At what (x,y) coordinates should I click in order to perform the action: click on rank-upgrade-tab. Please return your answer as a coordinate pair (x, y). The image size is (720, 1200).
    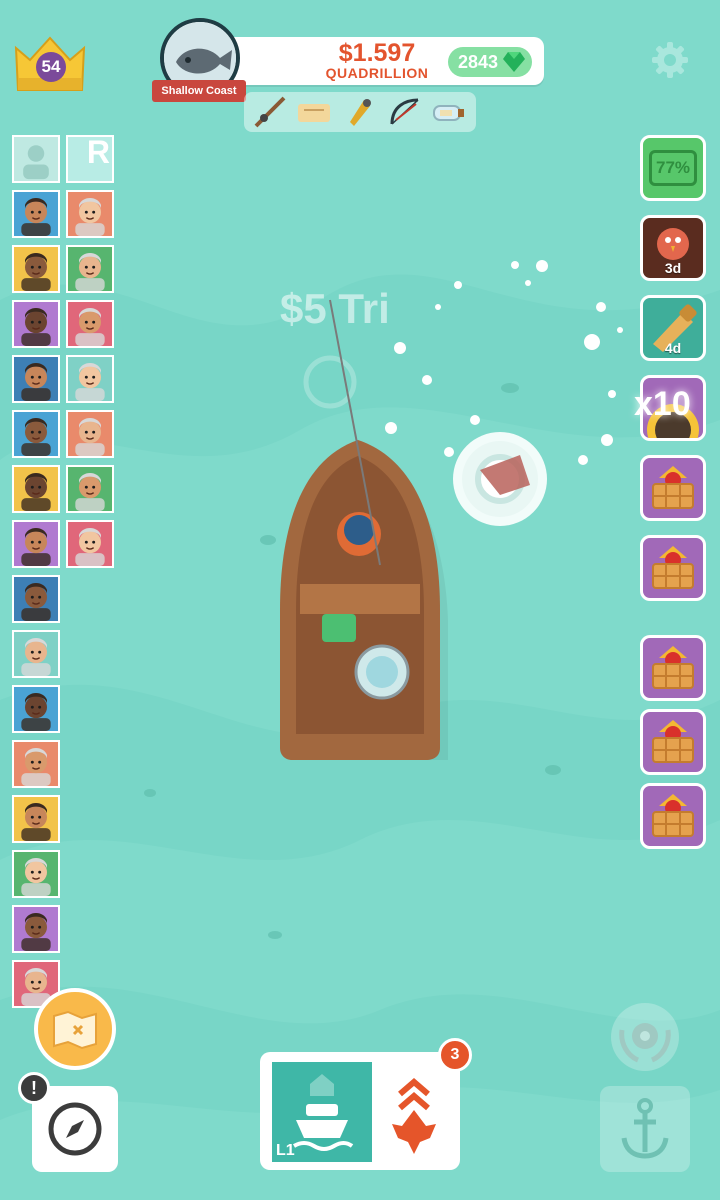
    Looking at the image, I should click on (414, 1112).